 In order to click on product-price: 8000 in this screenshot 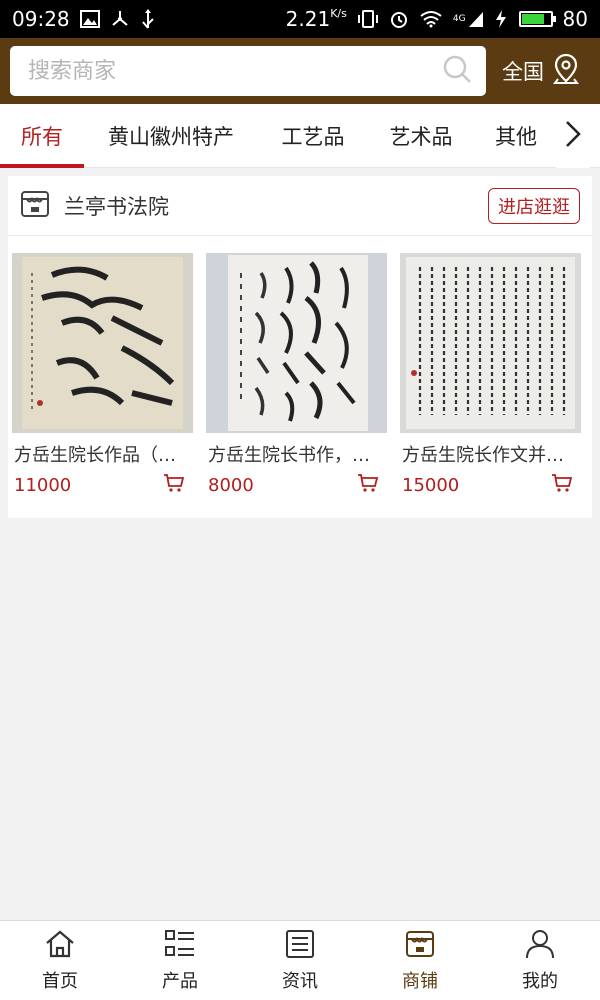, I will do `click(231, 485)`.